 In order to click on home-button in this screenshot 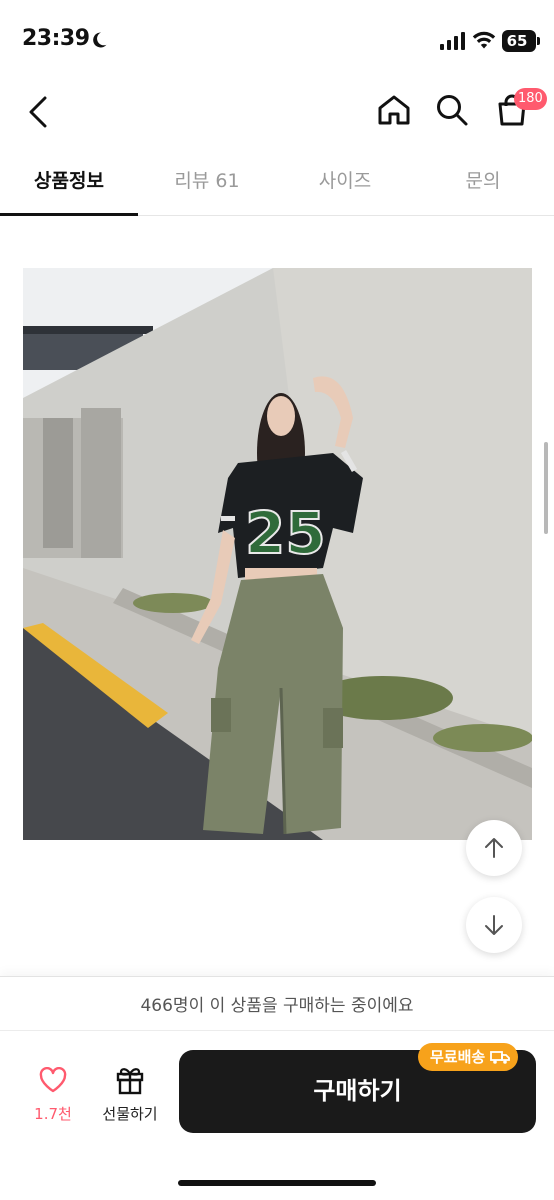, I will do `click(394, 110)`.